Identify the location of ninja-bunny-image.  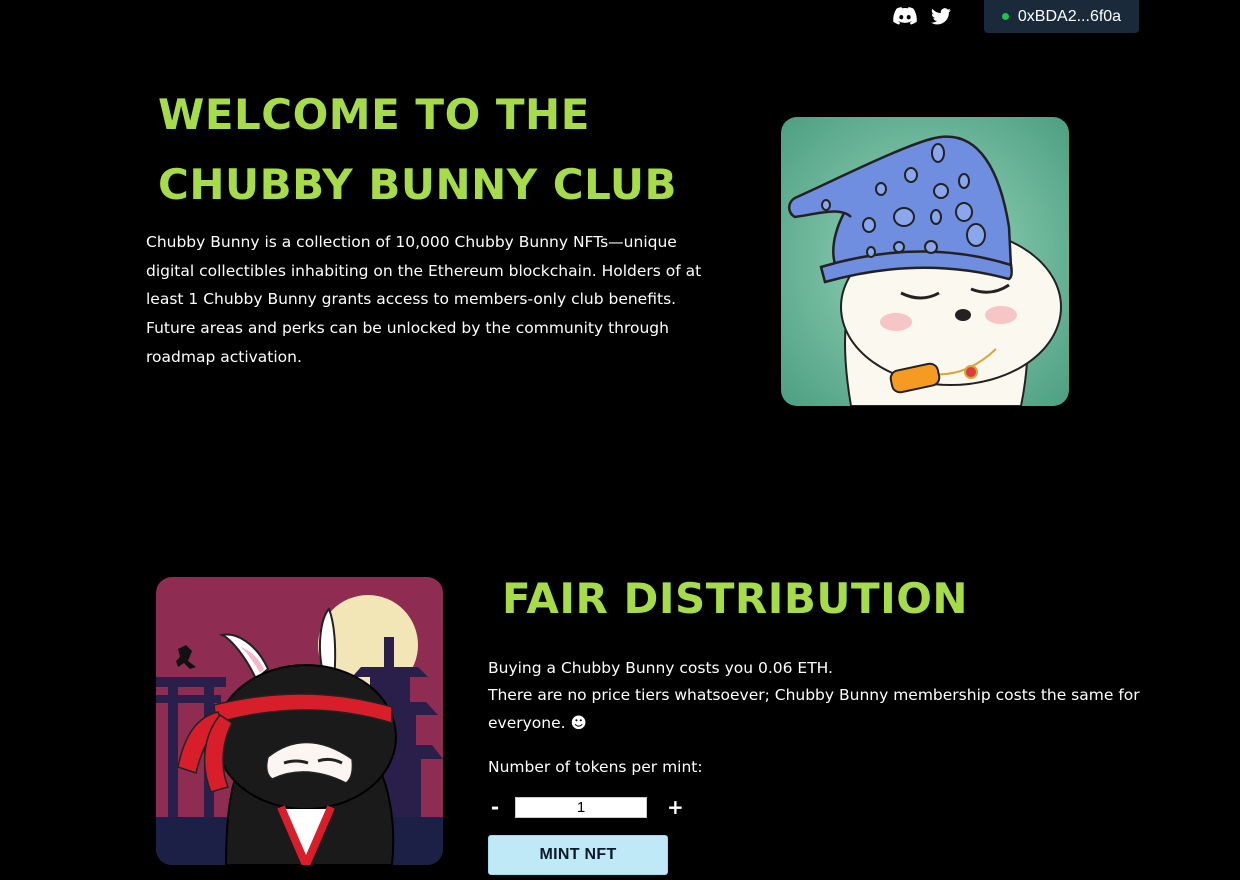
(299, 721).